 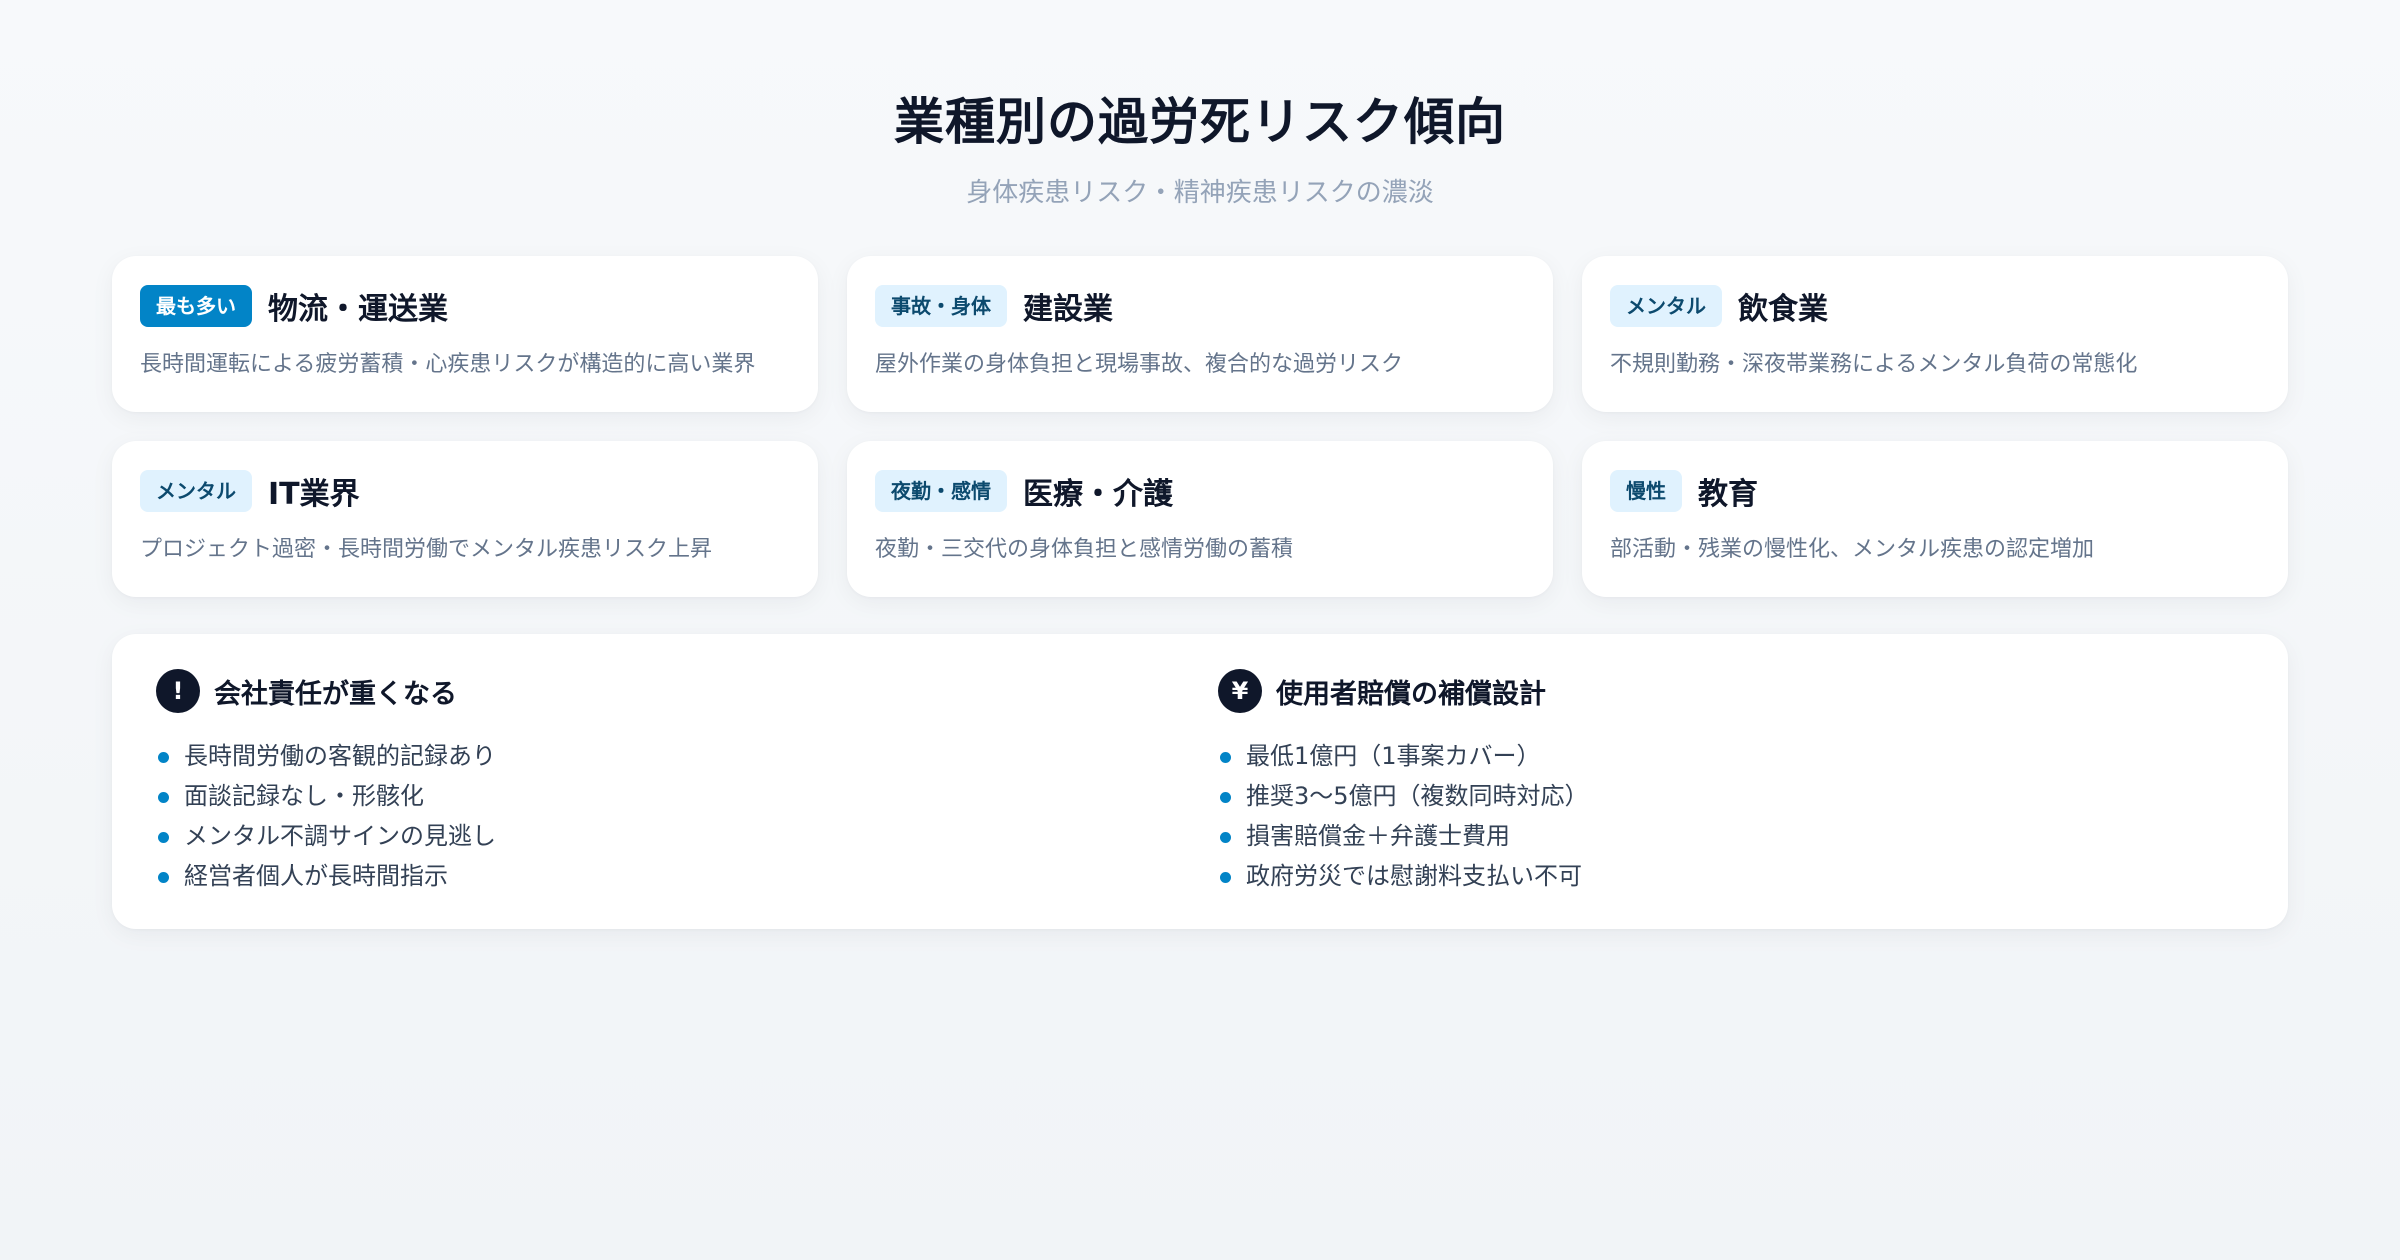 I want to click on industry-description: プロジェクト過密・長時間労働でメンタル疾患リスク上昇, so click(x=426, y=549).